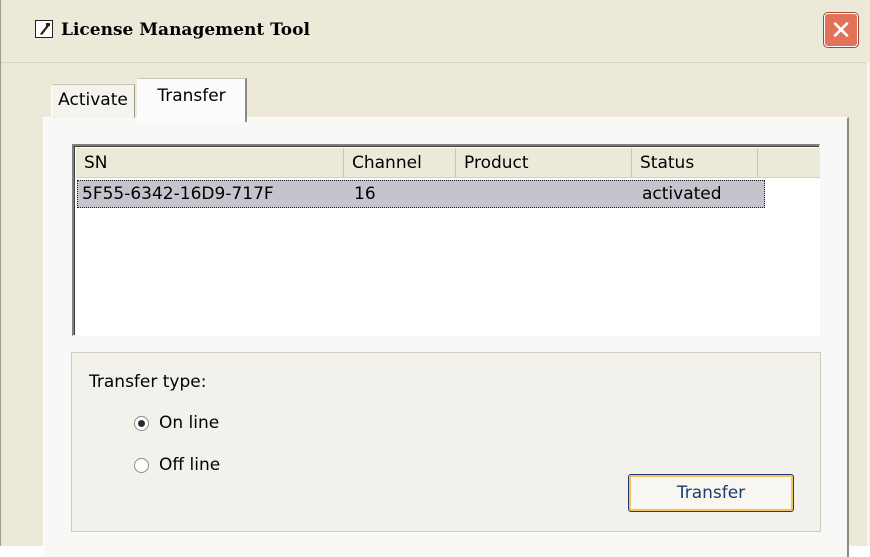 The height and width of the screenshot is (557, 870). Describe the element at coordinates (421, 194) in the screenshot. I see `table-row: 5F55-6342-16D9-717F 16 activated` at that location.